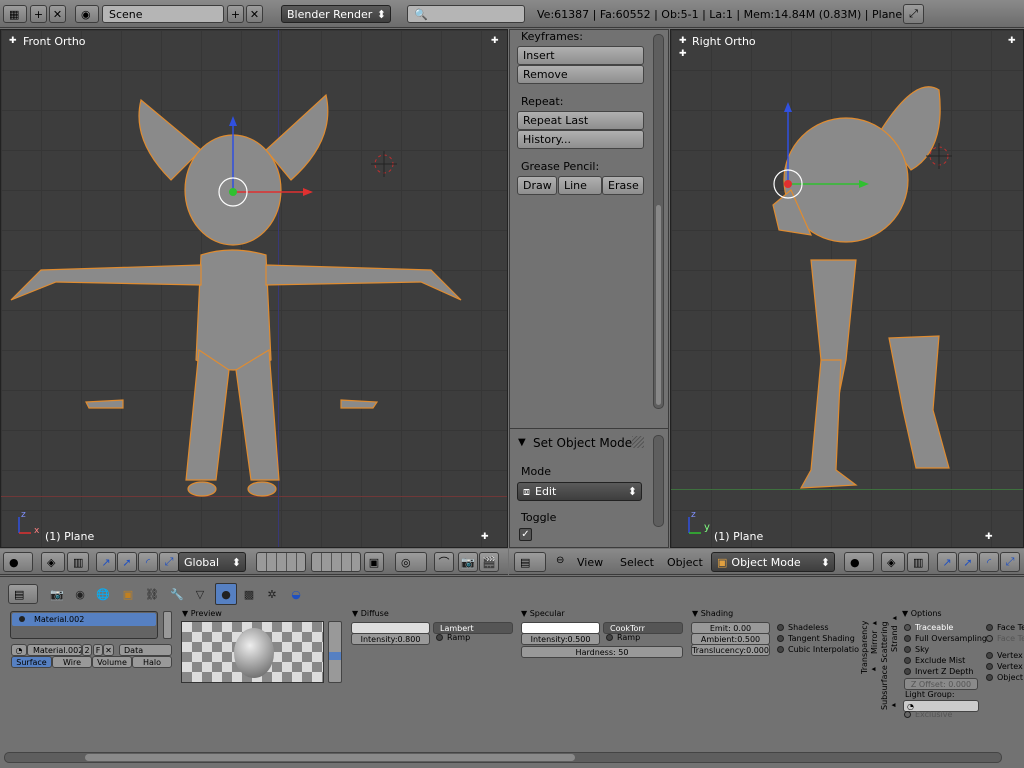 The height and width of the screenshot is (768, 1024). I want to click on sky-checkbox: Sky, so click(916, 649).